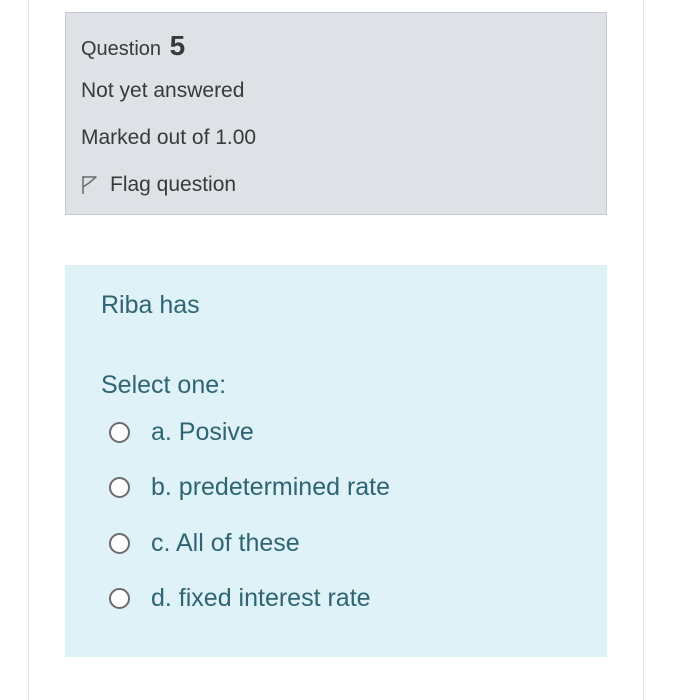 The width and height of the screenshot is (673, 700). What do you see at coordinates (225, 543) in the screenshot?
I see `answer-option-label: c. All of these` at bounding box center [225, 543].